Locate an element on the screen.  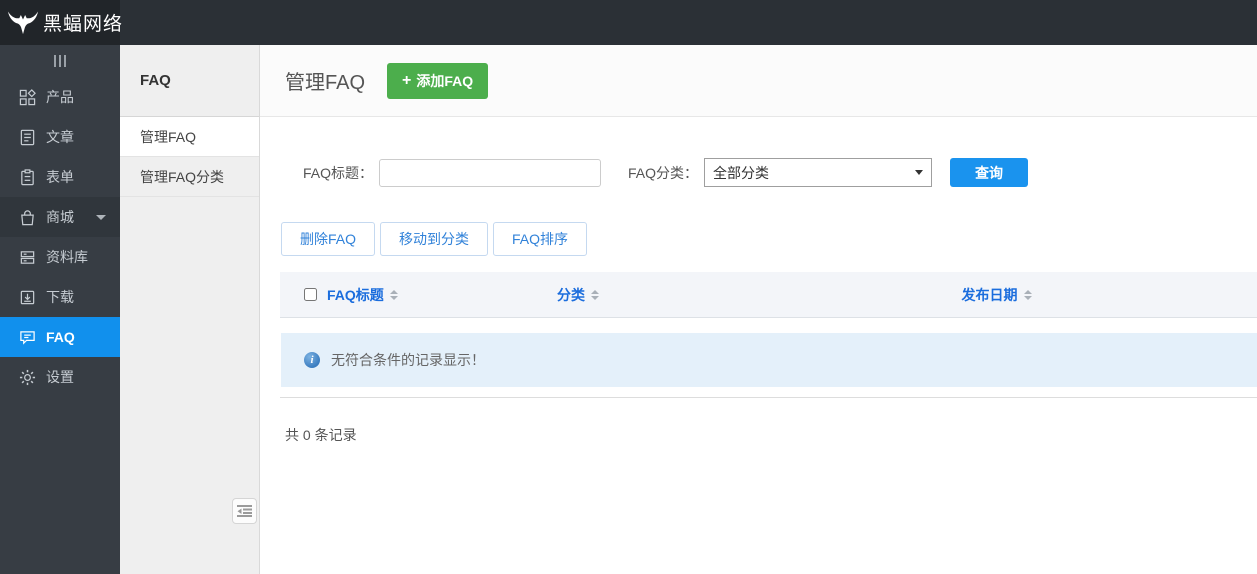
sidebar-item-products: 产品 is located at coordinates (60, 97).